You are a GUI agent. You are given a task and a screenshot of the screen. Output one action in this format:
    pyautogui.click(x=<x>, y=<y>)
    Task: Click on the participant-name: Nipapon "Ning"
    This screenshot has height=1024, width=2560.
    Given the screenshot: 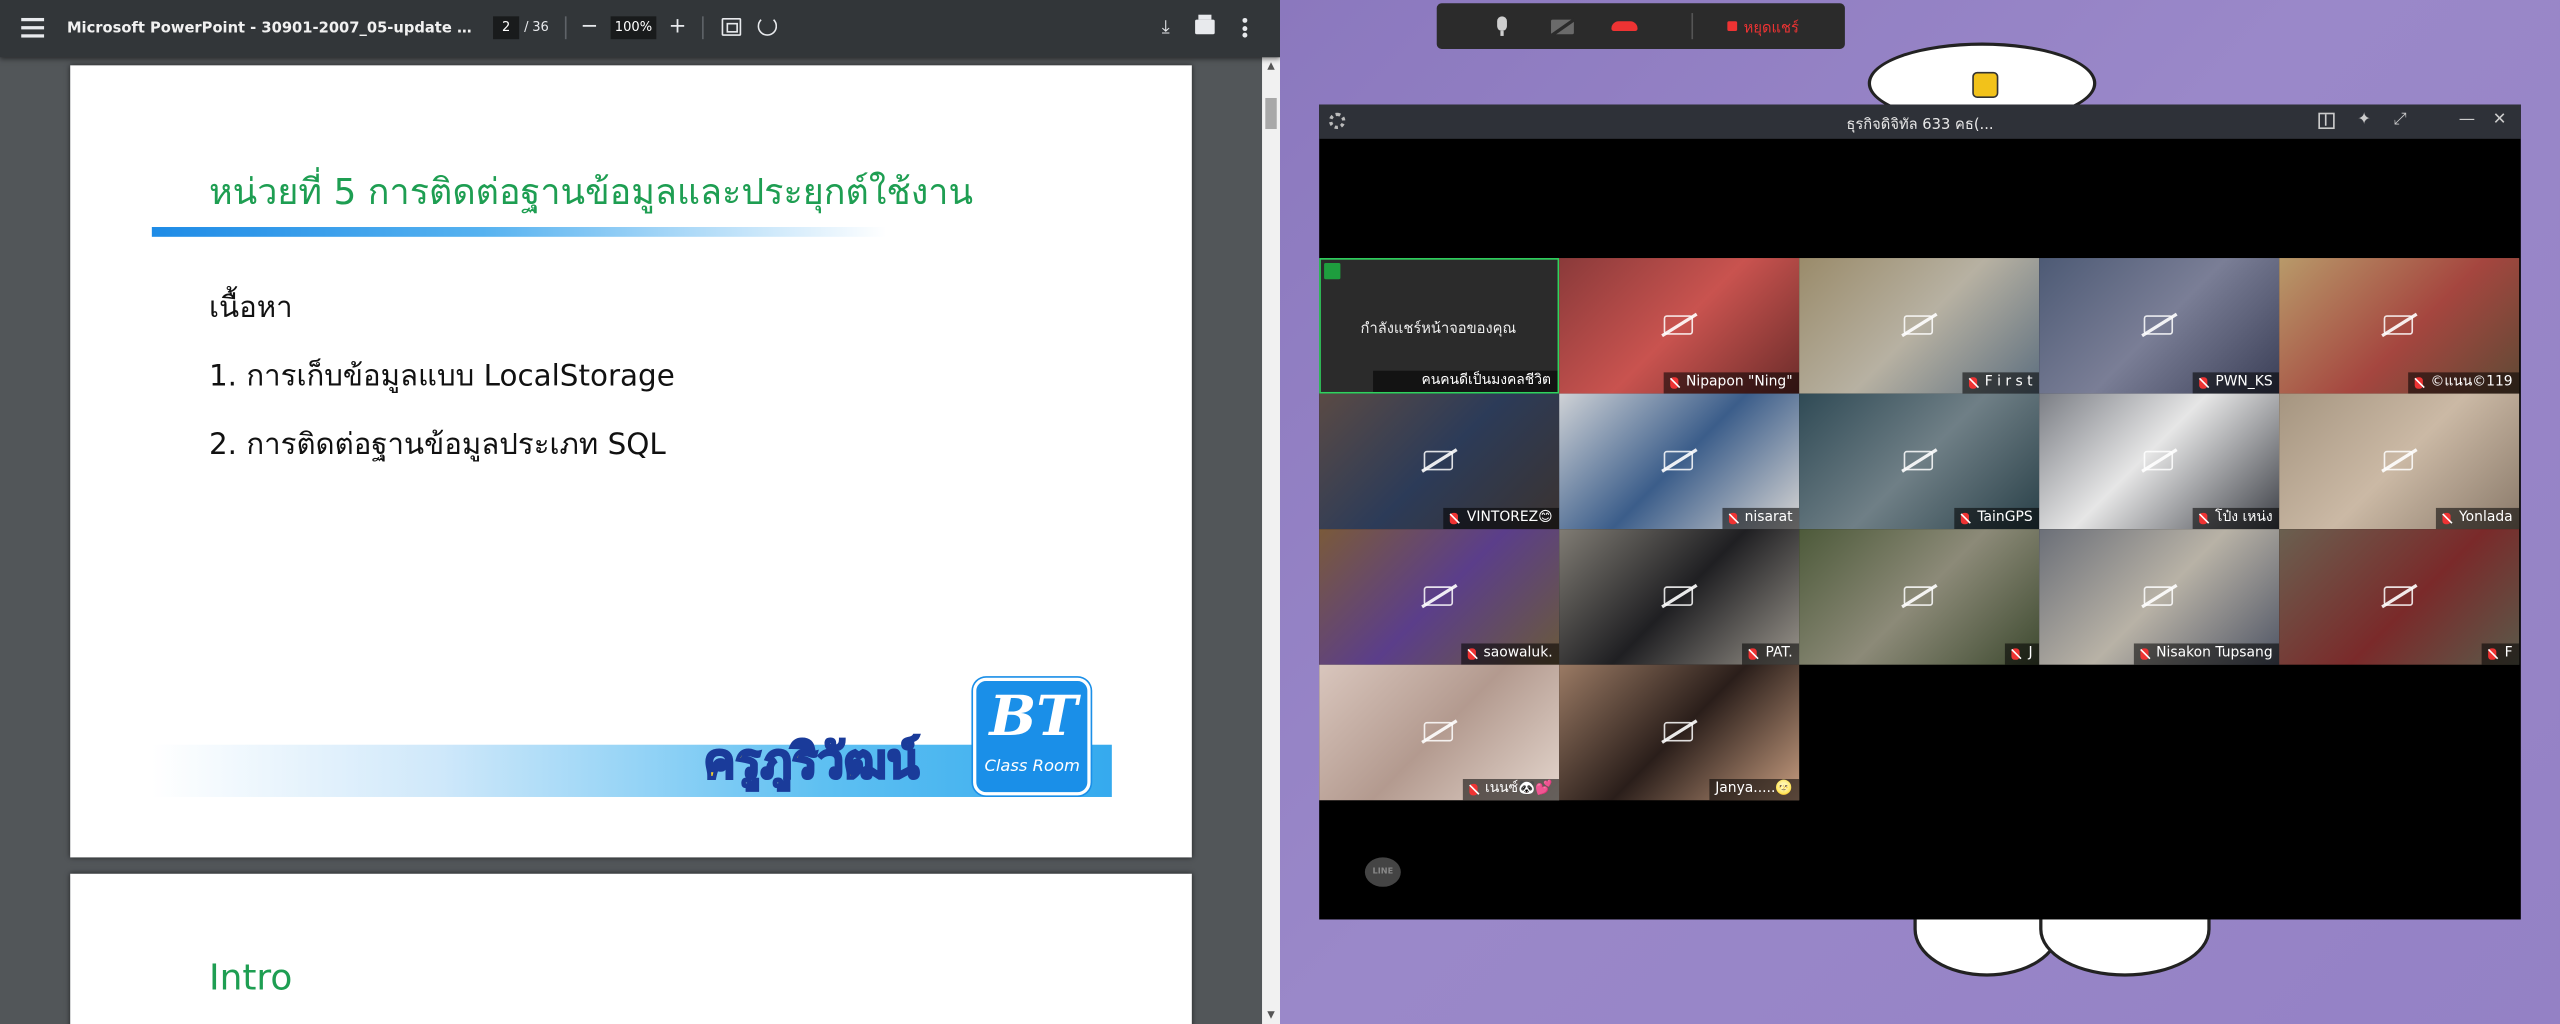 What is the action you would take?
    pyautogui.click(x=1731, y=383)
    